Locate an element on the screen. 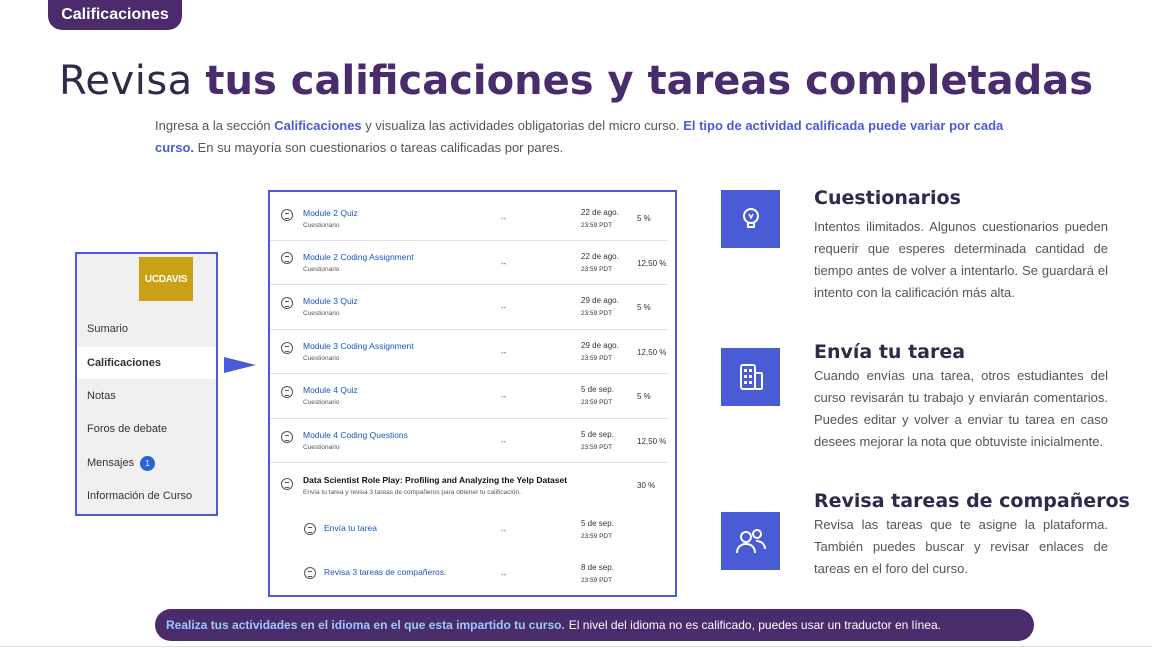  sidebar-item-mensajes: Mensajes 1 is located at coordinates (146, 463).